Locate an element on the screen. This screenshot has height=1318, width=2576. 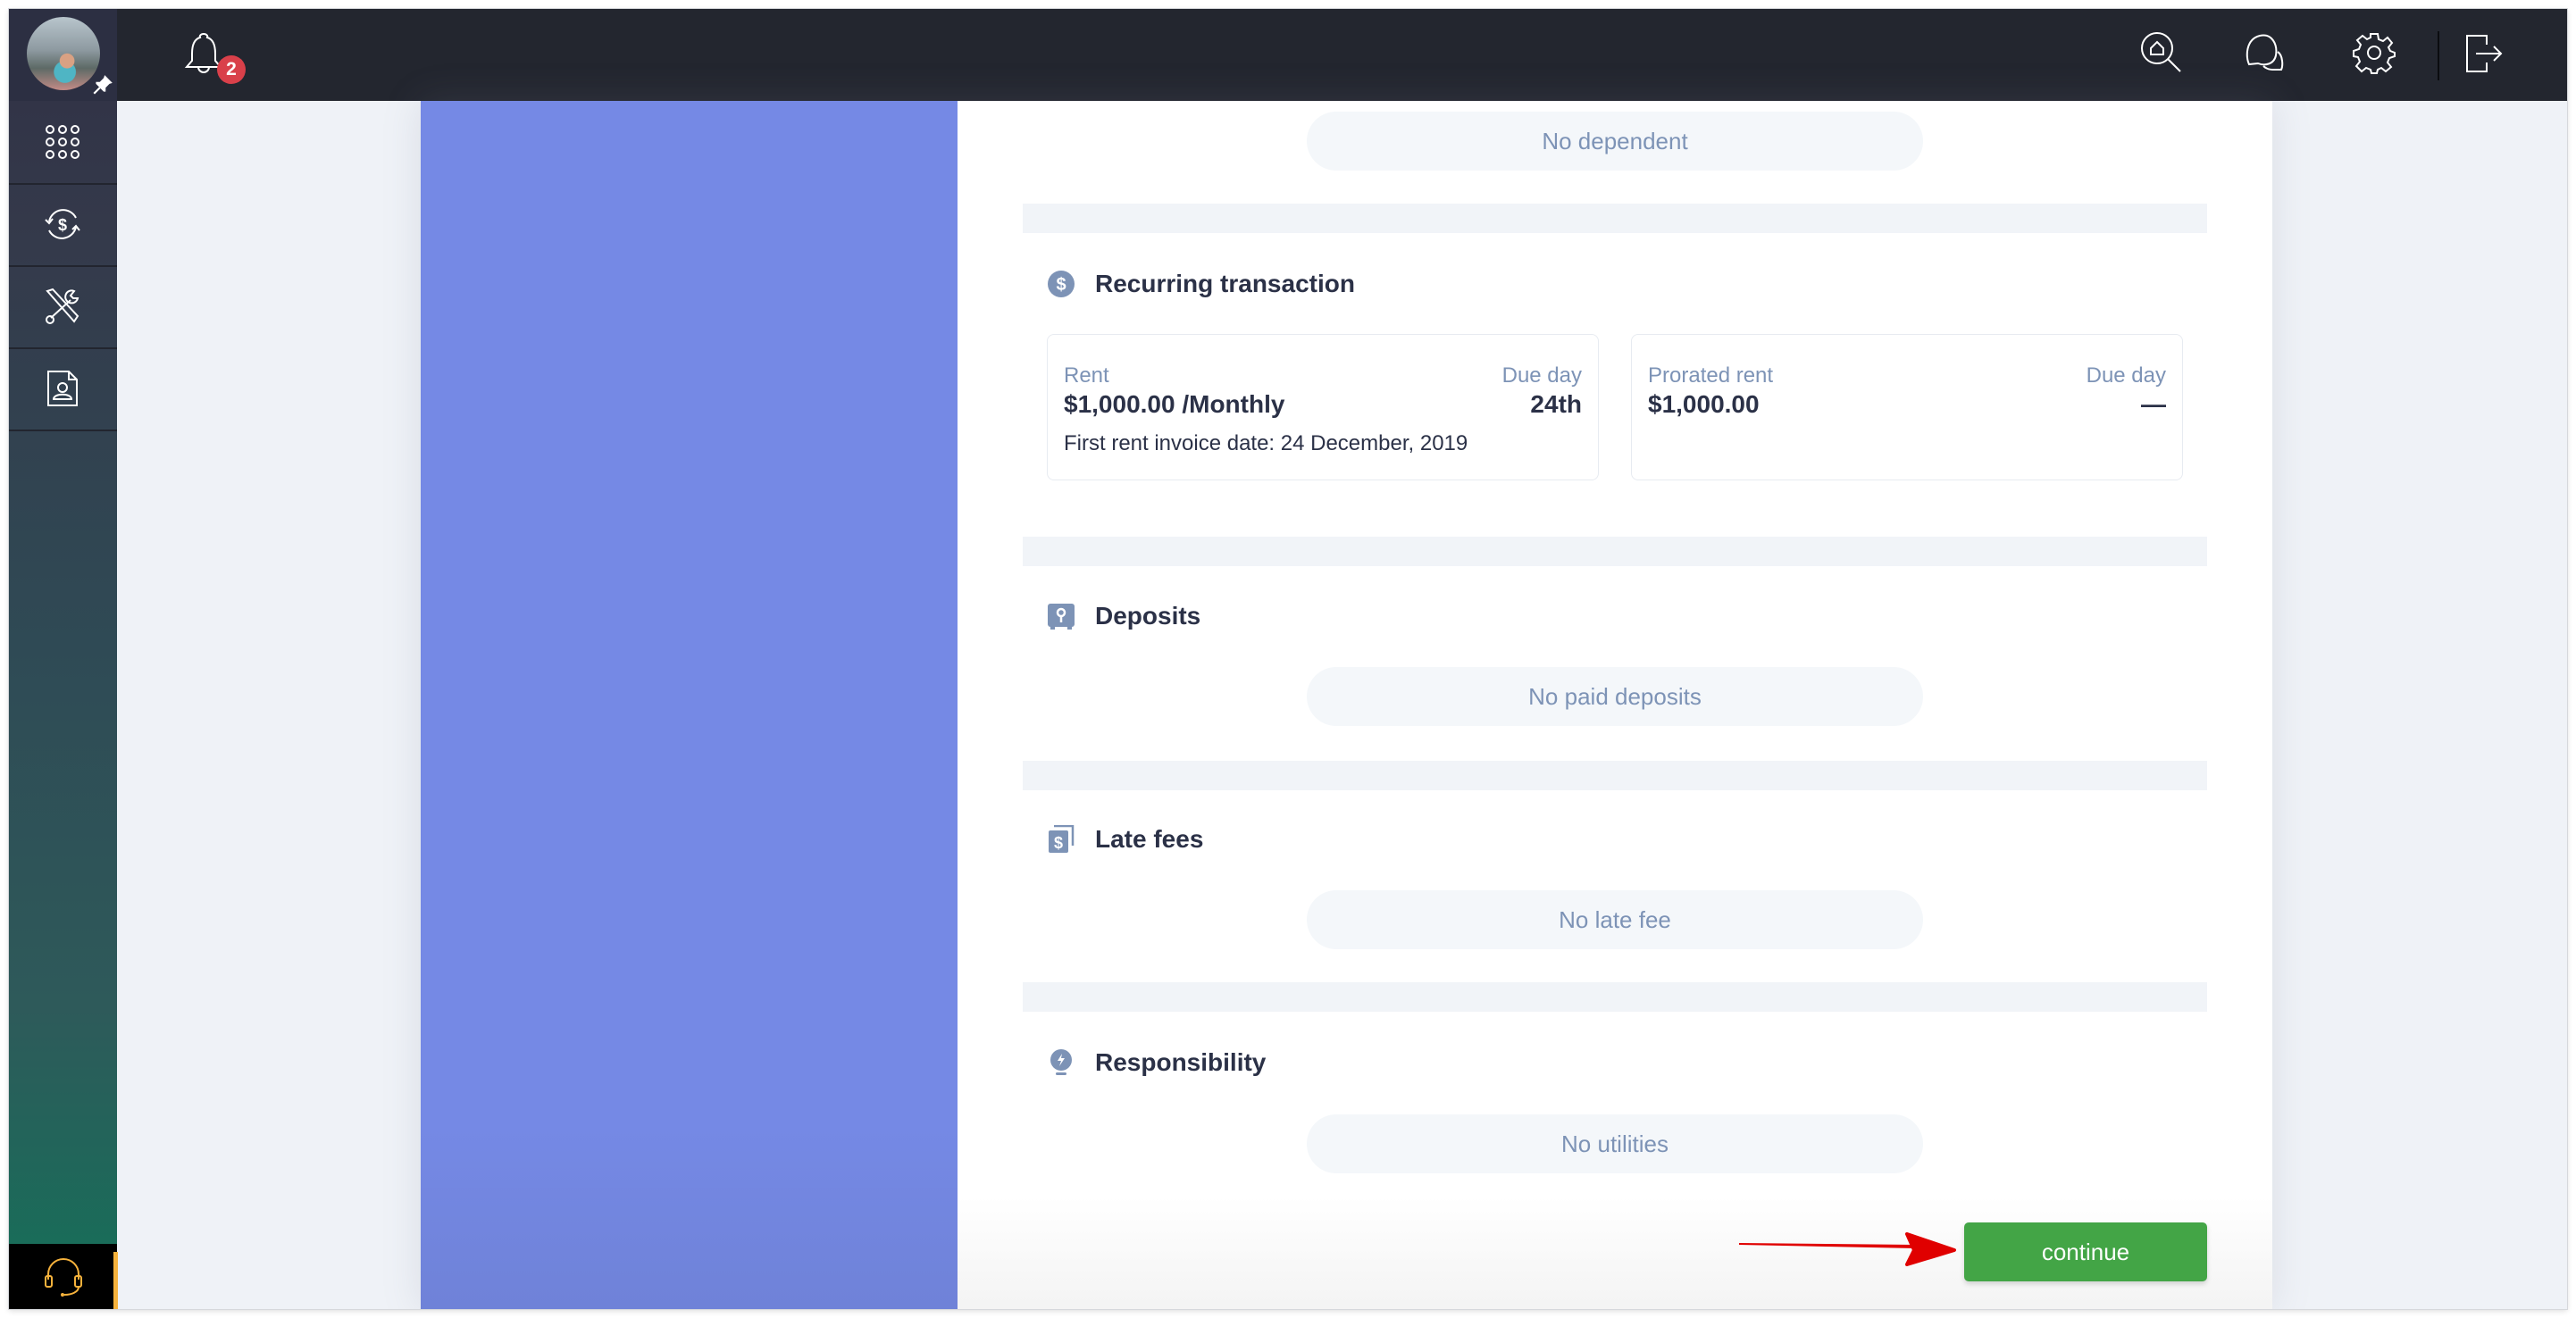
rent-due-value: 24th is located at coordinates (1556, 404).